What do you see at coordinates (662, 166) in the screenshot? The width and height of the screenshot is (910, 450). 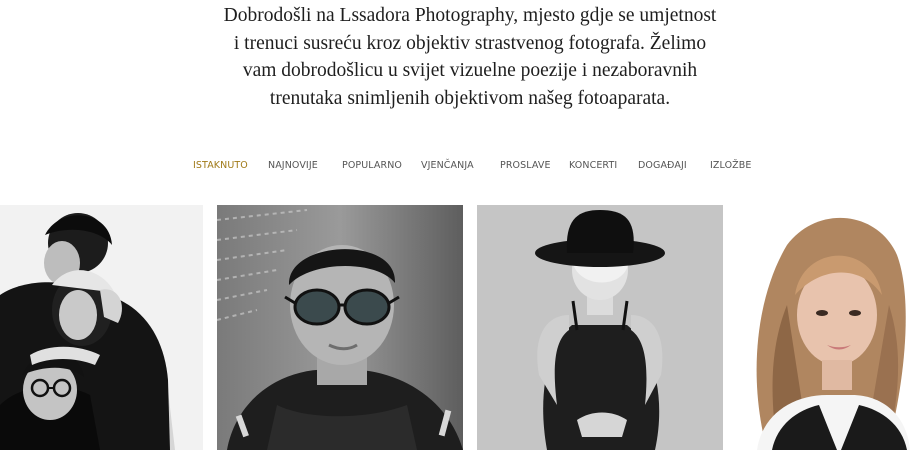 I see `tab-dogadaji: DOGAĐAJI` at bounding box center [662, 166].